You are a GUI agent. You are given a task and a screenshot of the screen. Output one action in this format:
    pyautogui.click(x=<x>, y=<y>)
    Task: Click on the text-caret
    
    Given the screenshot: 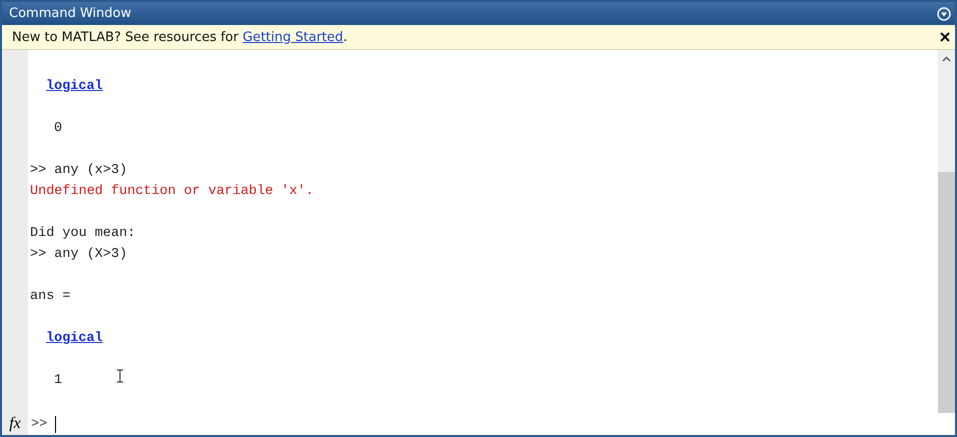 What is the action you would take?
    pyautogui.click(x=55, y=424)
    